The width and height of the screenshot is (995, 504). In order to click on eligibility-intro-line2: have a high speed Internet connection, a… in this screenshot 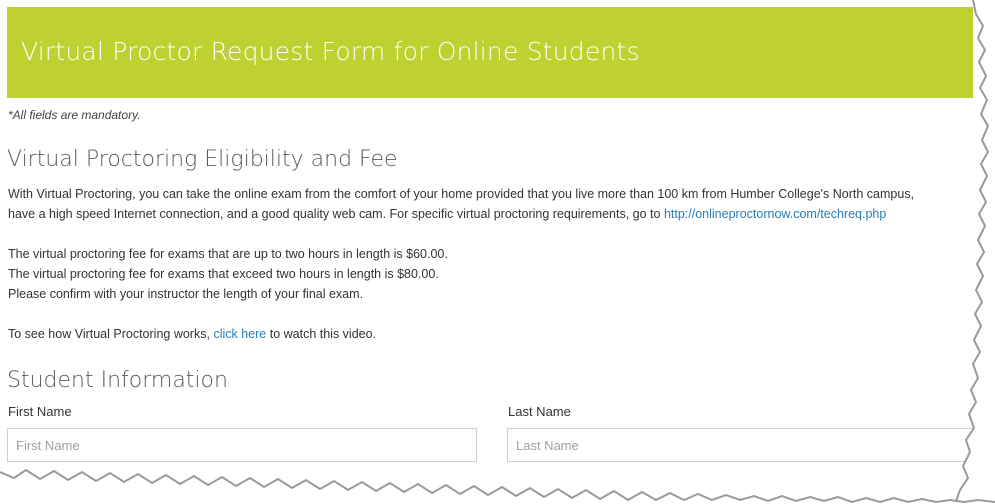, I will do `click(447, 214)`.